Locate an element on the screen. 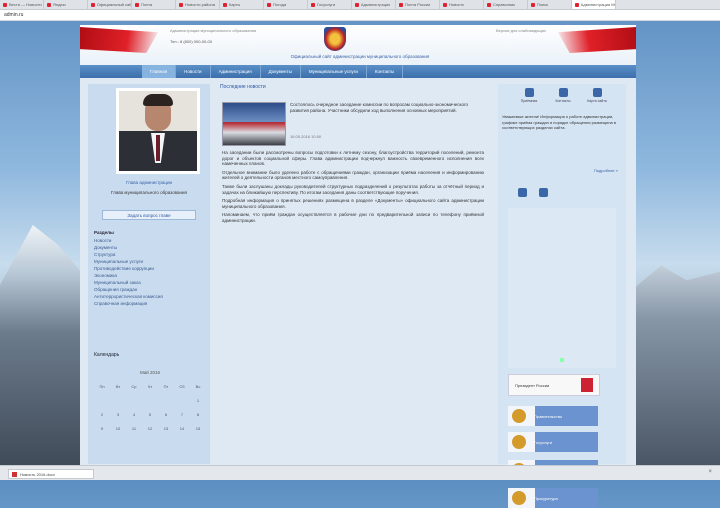 This screenshot has height=508, width=720. tab-title: Погода is located at coordinates (280, 4).